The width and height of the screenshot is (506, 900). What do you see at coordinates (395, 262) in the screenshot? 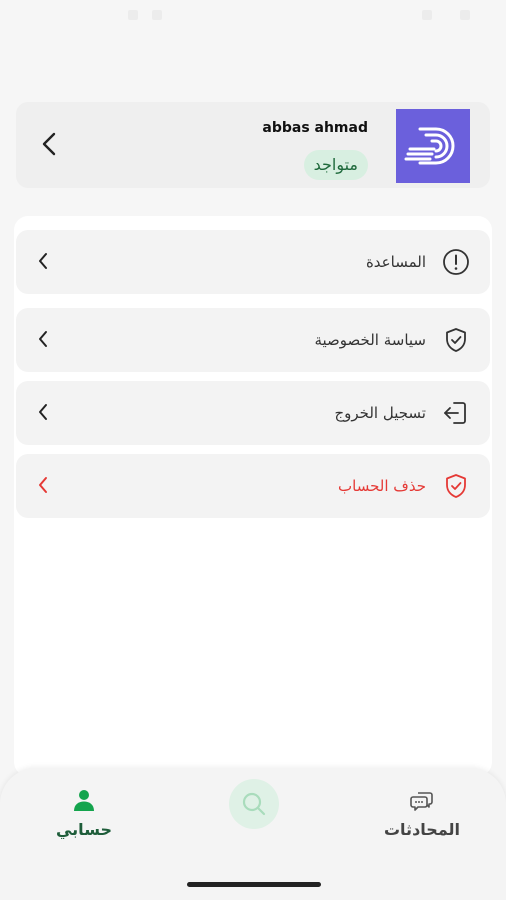
I see `menu-item-label: المساعدة` at bounding box center [395, 262].